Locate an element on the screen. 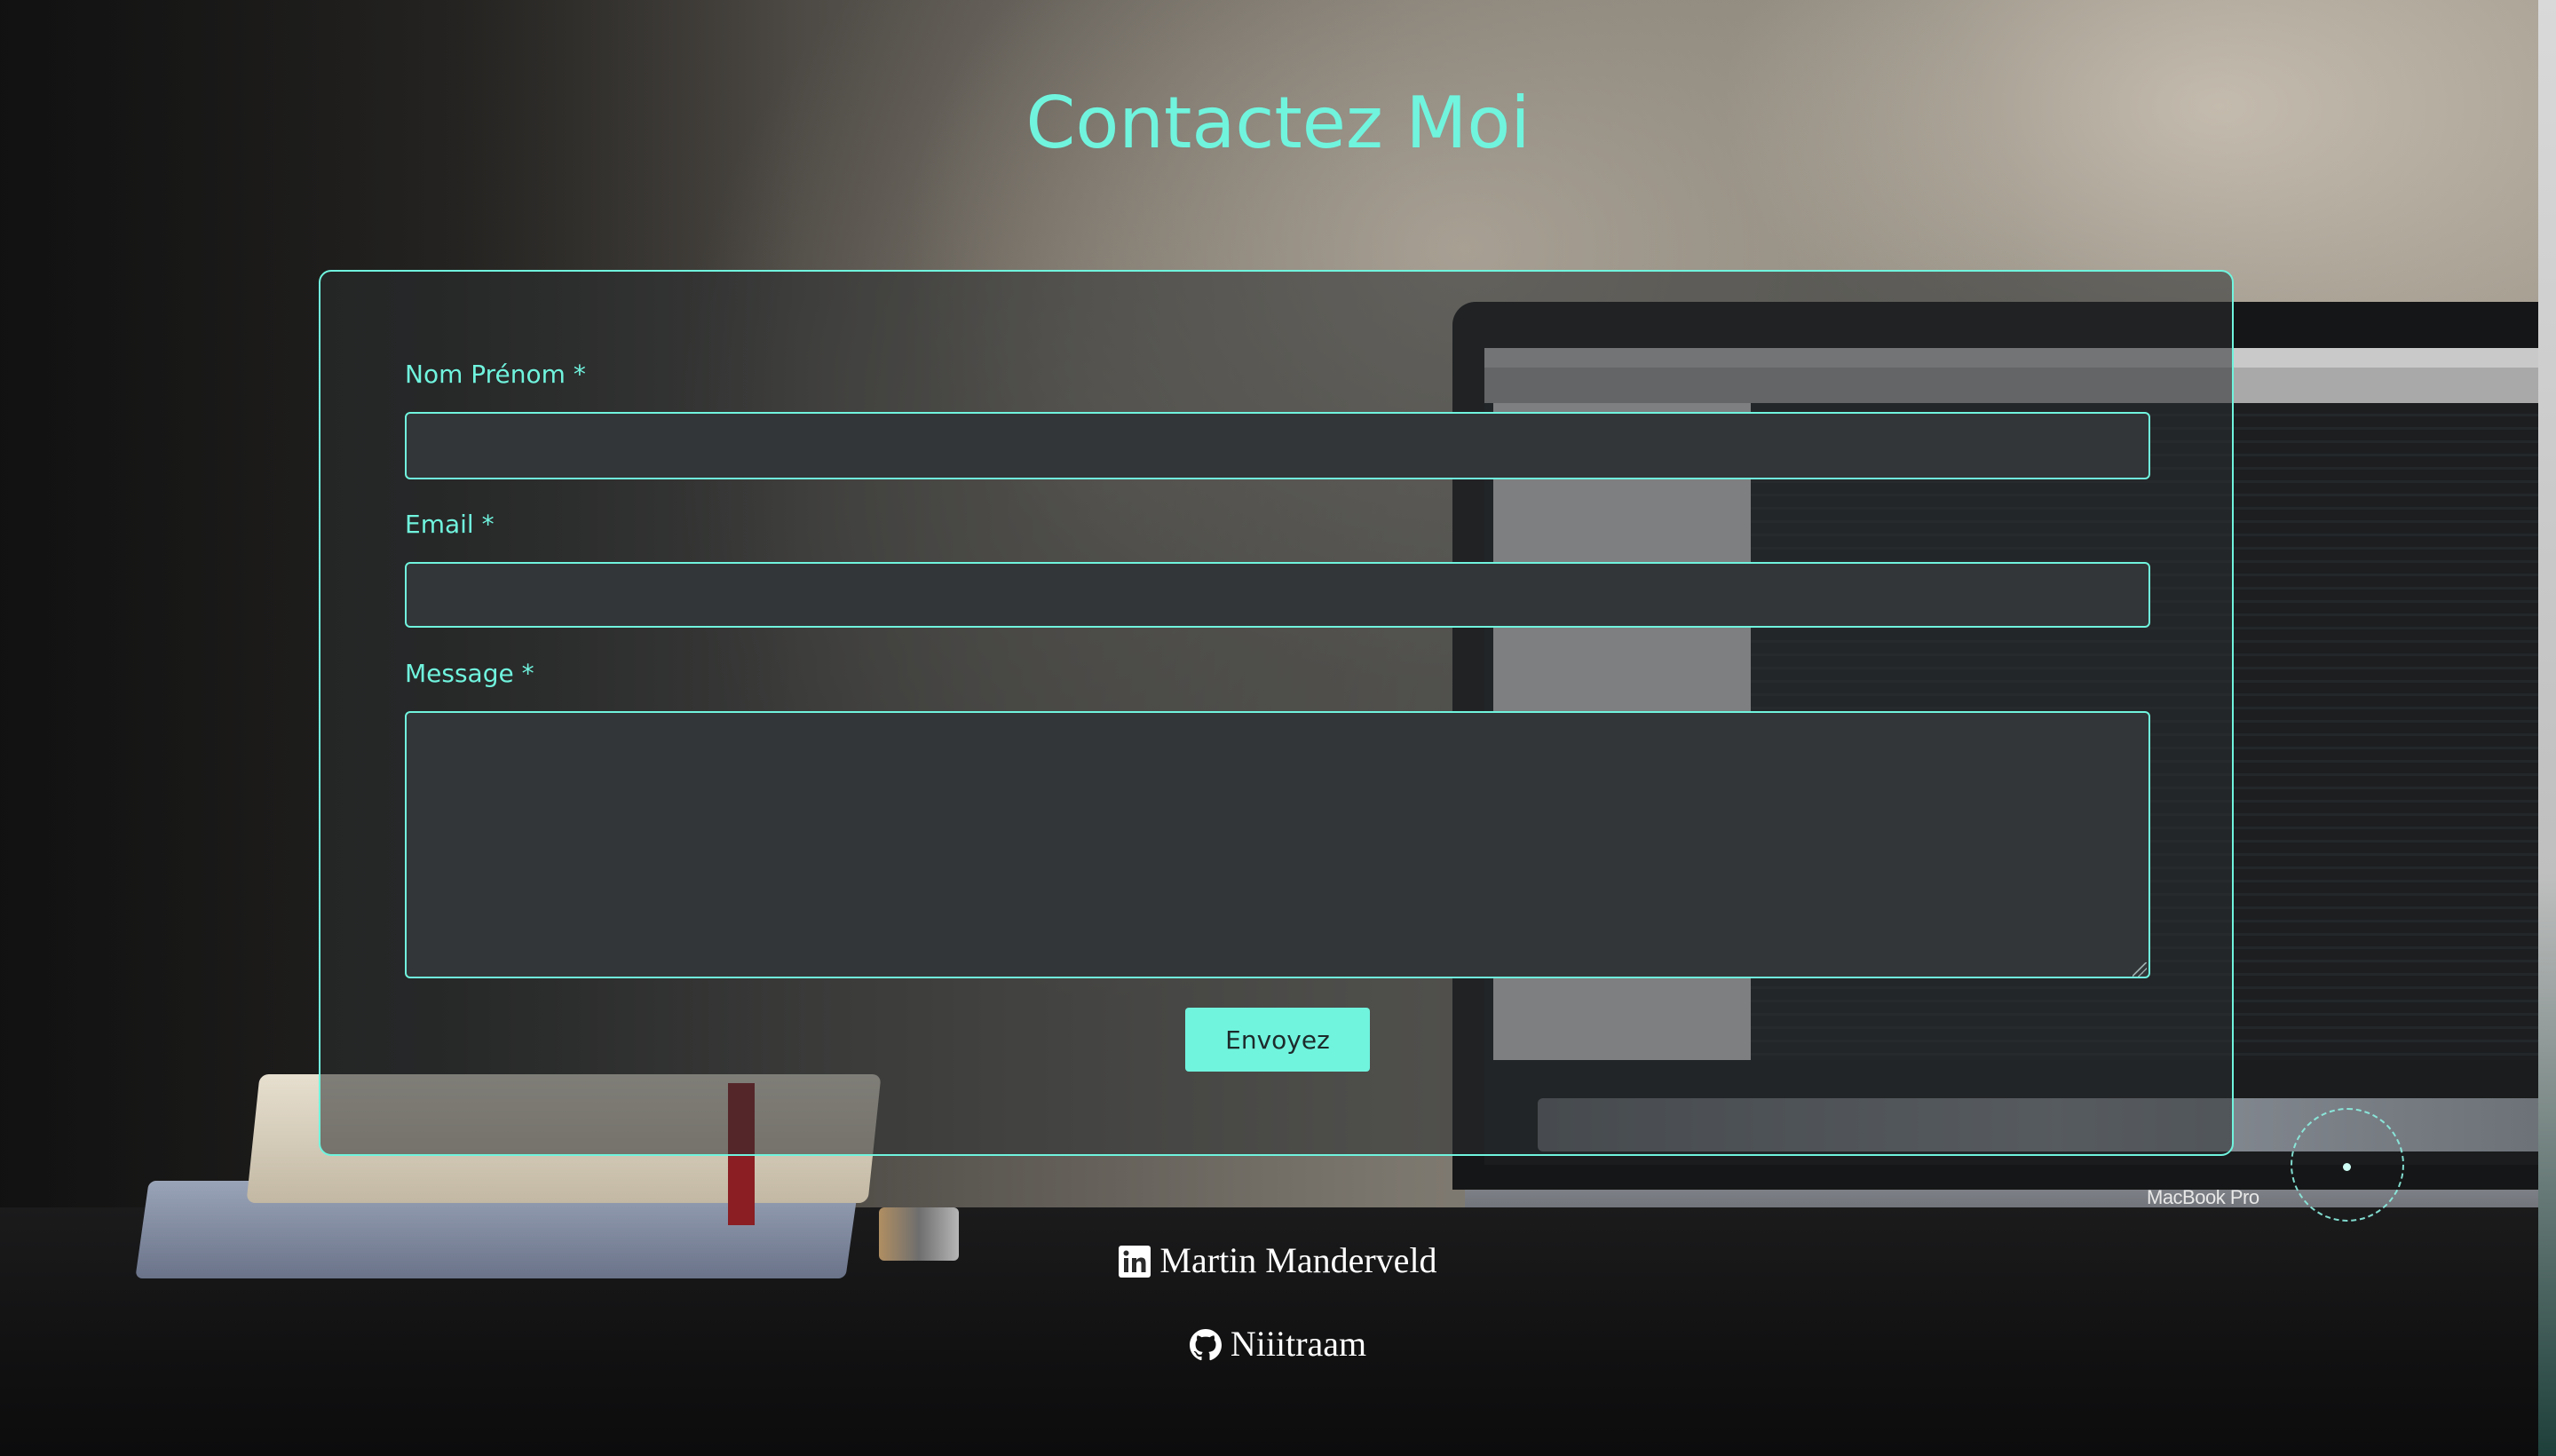 Image resolution: width=2556 pixels, height=1456 pixels. github-icon is located at coordinates (1205, 1344).